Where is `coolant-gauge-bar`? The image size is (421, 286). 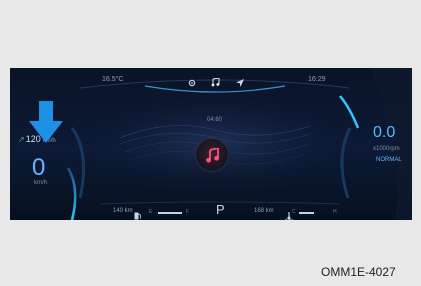 coolant-gauge-bar is located at coordinates (307, 213).